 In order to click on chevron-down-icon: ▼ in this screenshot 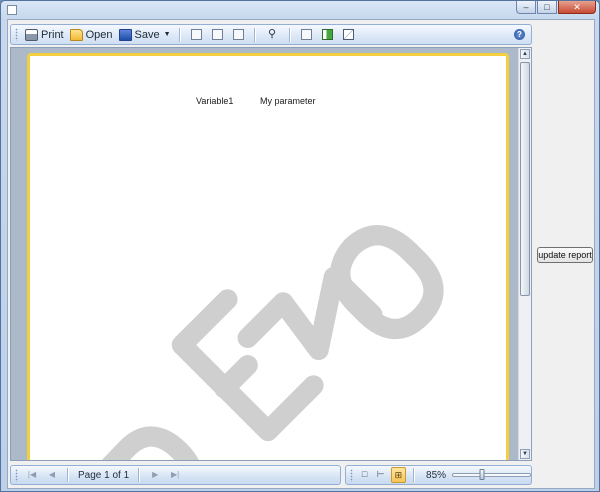, I will do `click(167, 34)`.